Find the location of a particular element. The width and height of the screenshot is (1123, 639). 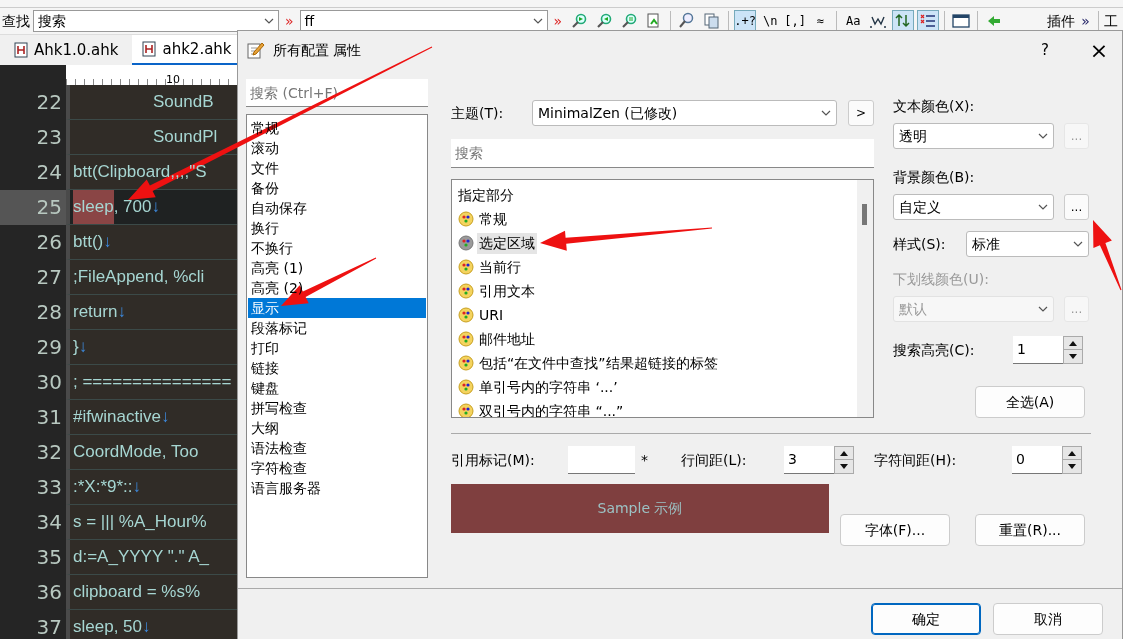

file-icon is located at coordinates (21, 50).